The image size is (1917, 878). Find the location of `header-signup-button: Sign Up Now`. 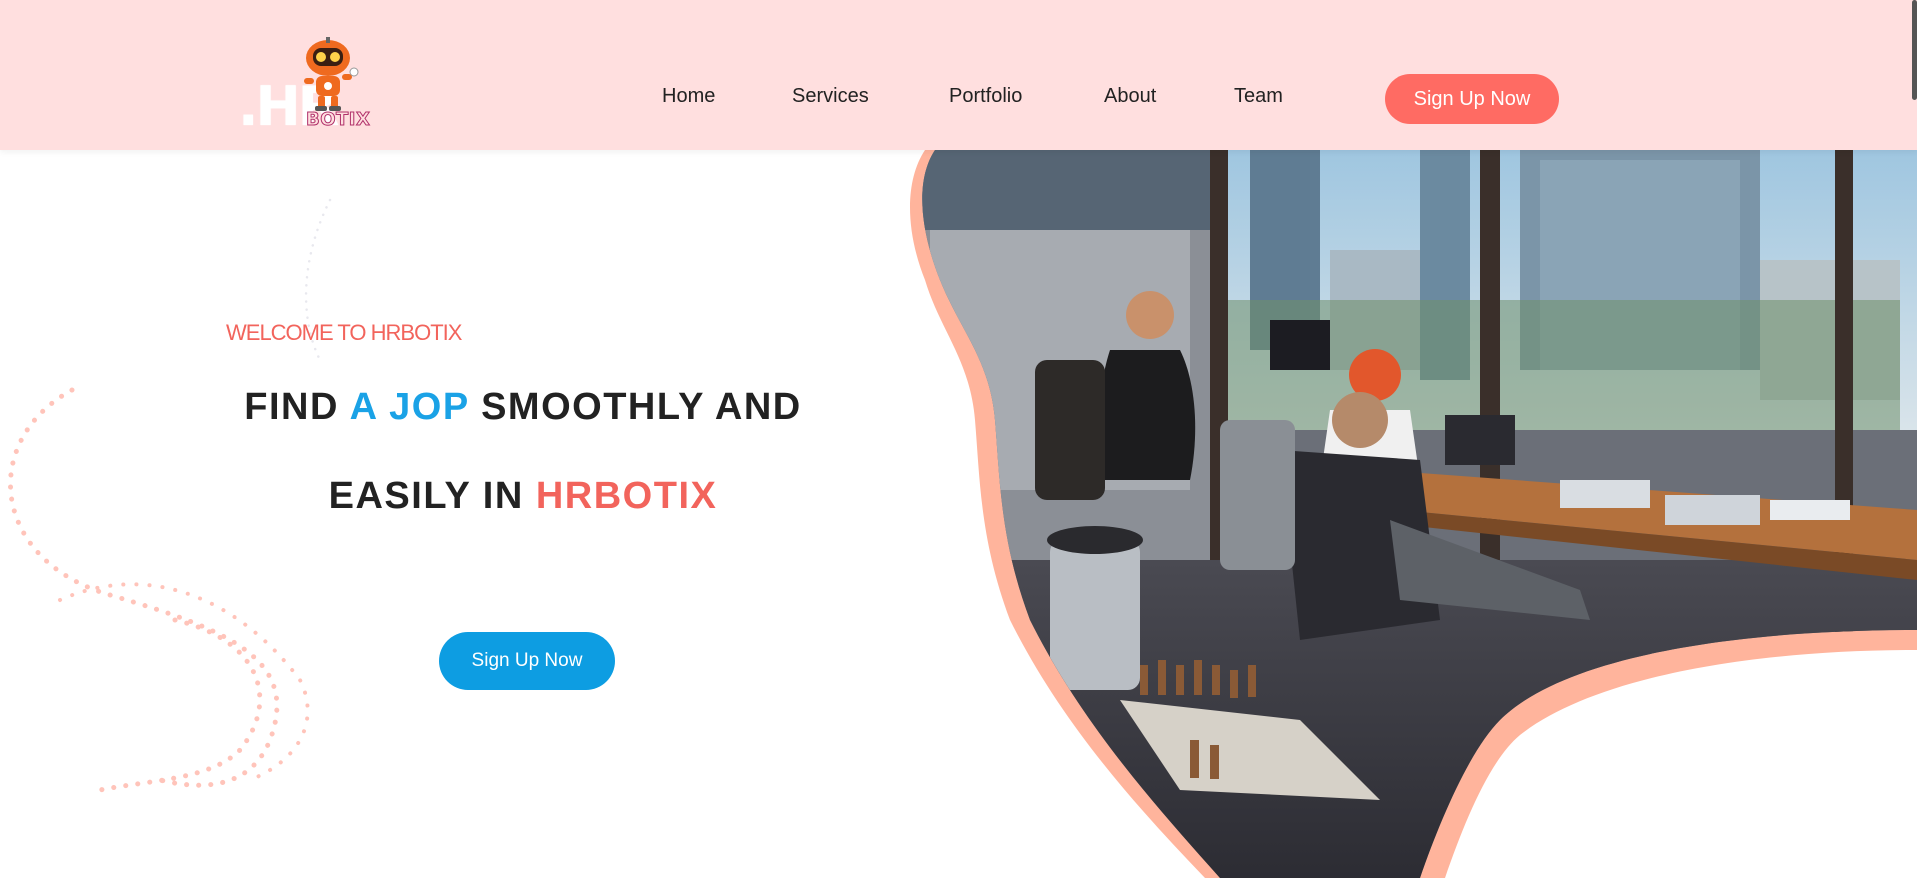

header-signup-button: Sign Up Now is located at coordinates (1472, 99).